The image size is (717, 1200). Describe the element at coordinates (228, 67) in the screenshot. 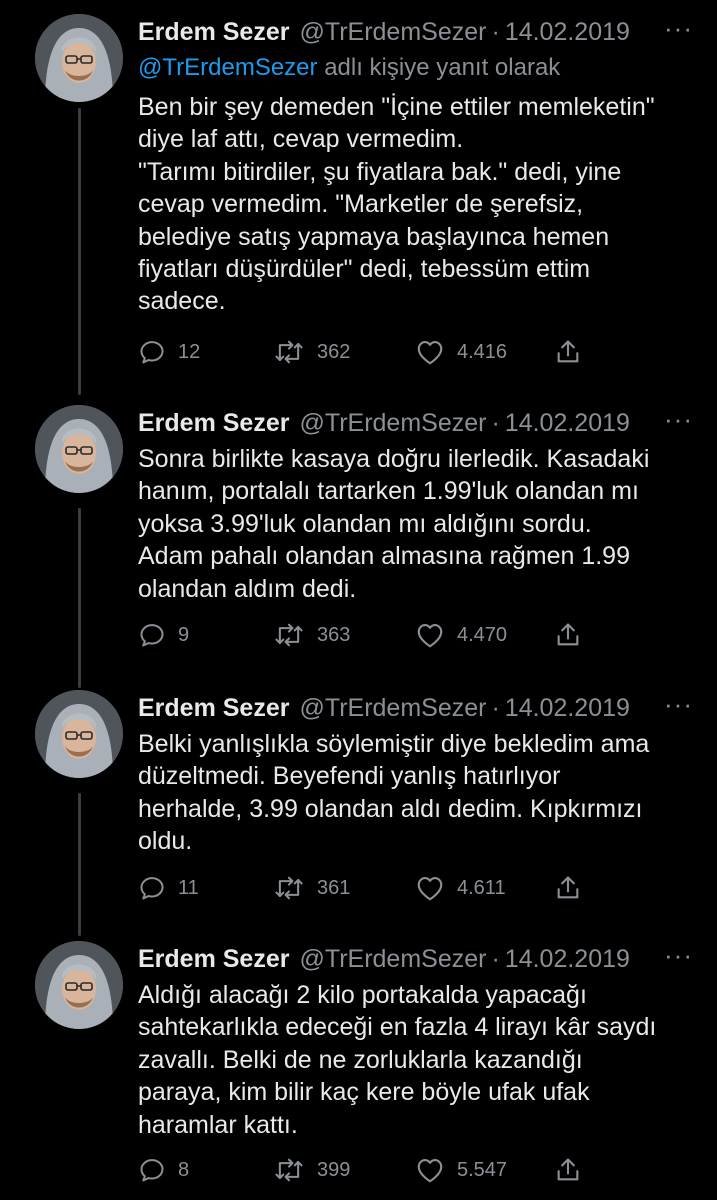

I see `reply-mention-link: @TrErdemSezer` at that location.